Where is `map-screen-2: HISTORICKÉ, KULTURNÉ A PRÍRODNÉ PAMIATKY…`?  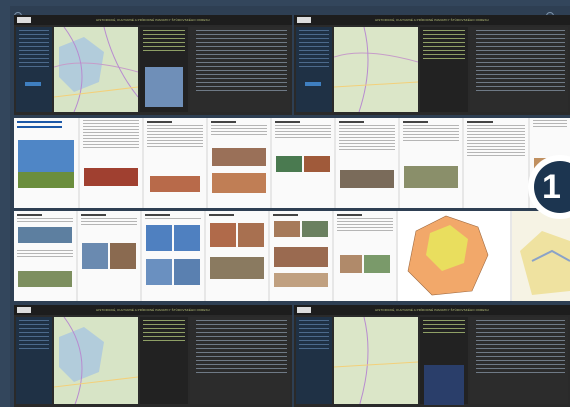 map-screen-2: HISTORICKÉ, KULTURNÉ A PRÍRODNÉ PAMIATKY… is located at coordinates (432, 65).